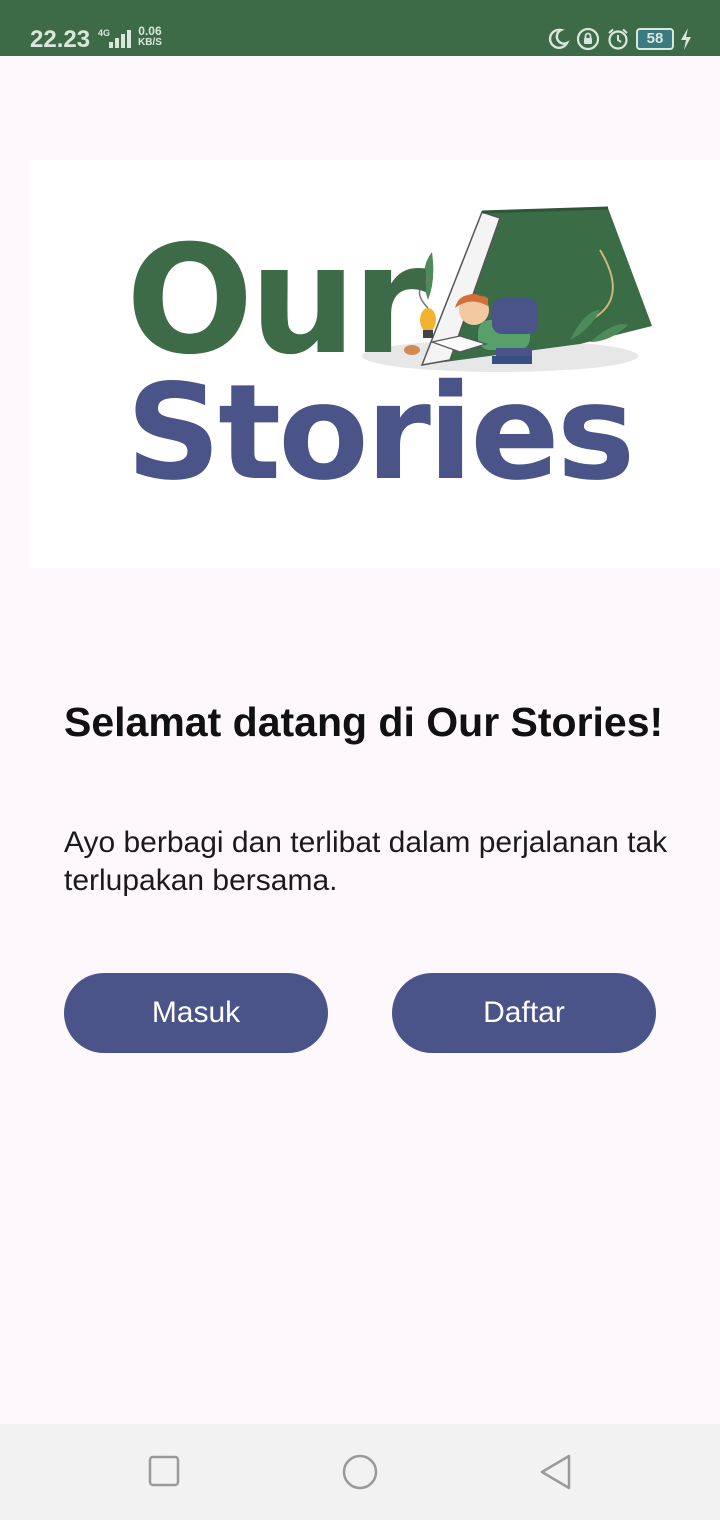  I want to click on charging-icon, so click(686, 39).